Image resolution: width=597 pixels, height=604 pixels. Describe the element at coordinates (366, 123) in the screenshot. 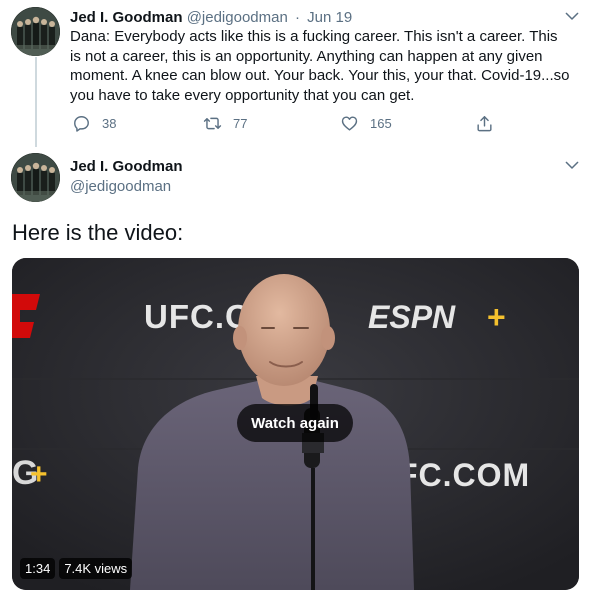

I see `like-button: 165` at that location.